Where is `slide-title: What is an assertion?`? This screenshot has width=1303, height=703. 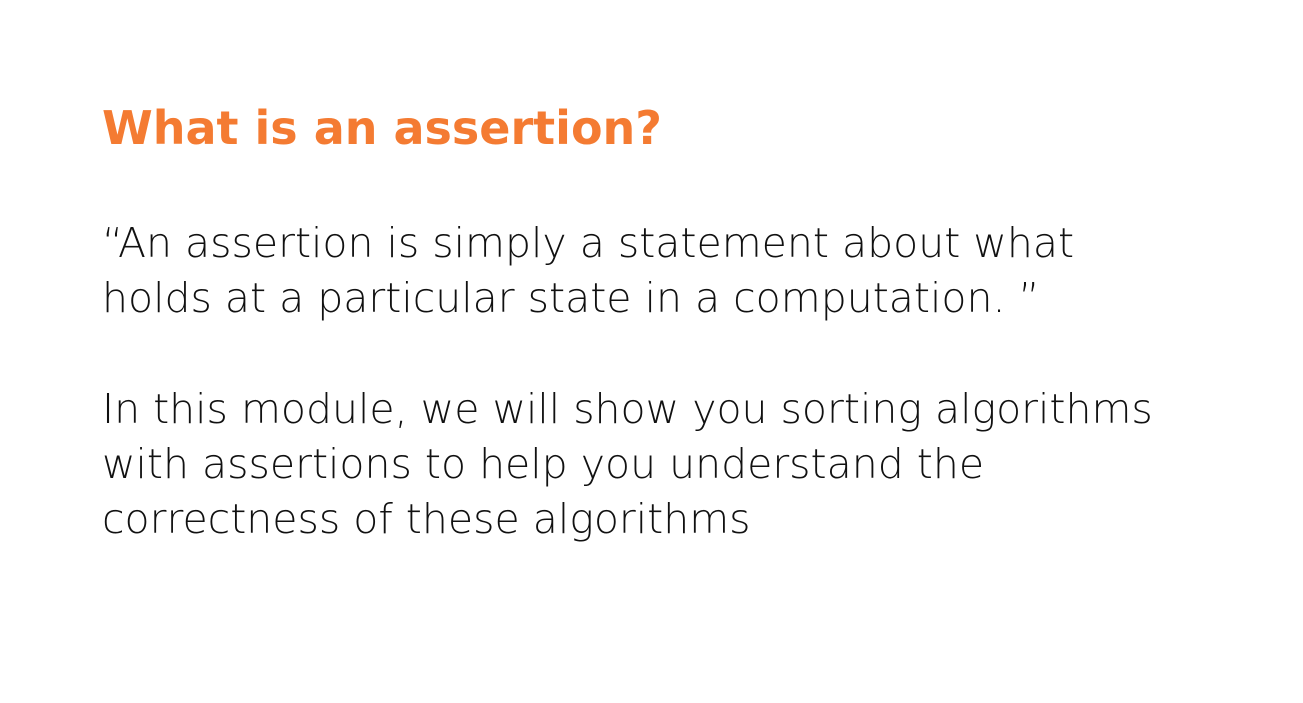
slide-title: What is an assertion? is located at coordinates (382, 128).